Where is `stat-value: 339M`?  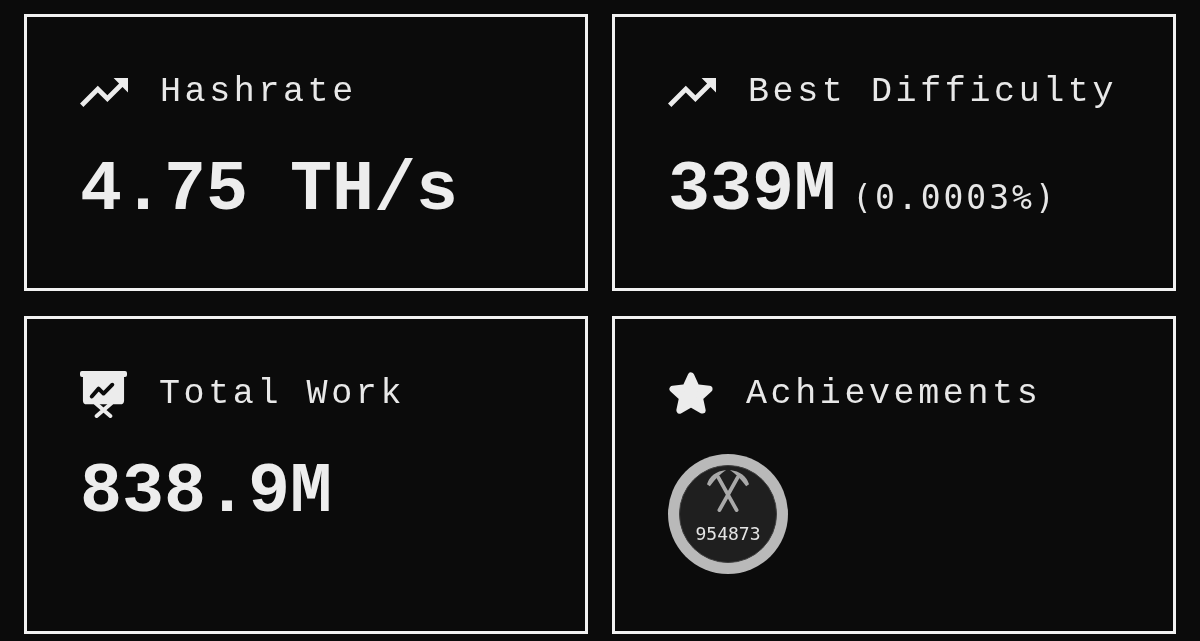 stat-value: 339M is located at coordinates (752, 190).